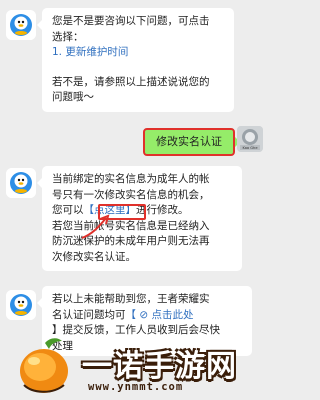  I want to click on watermark-url: www.ynmmt.com, so click(136, 387).